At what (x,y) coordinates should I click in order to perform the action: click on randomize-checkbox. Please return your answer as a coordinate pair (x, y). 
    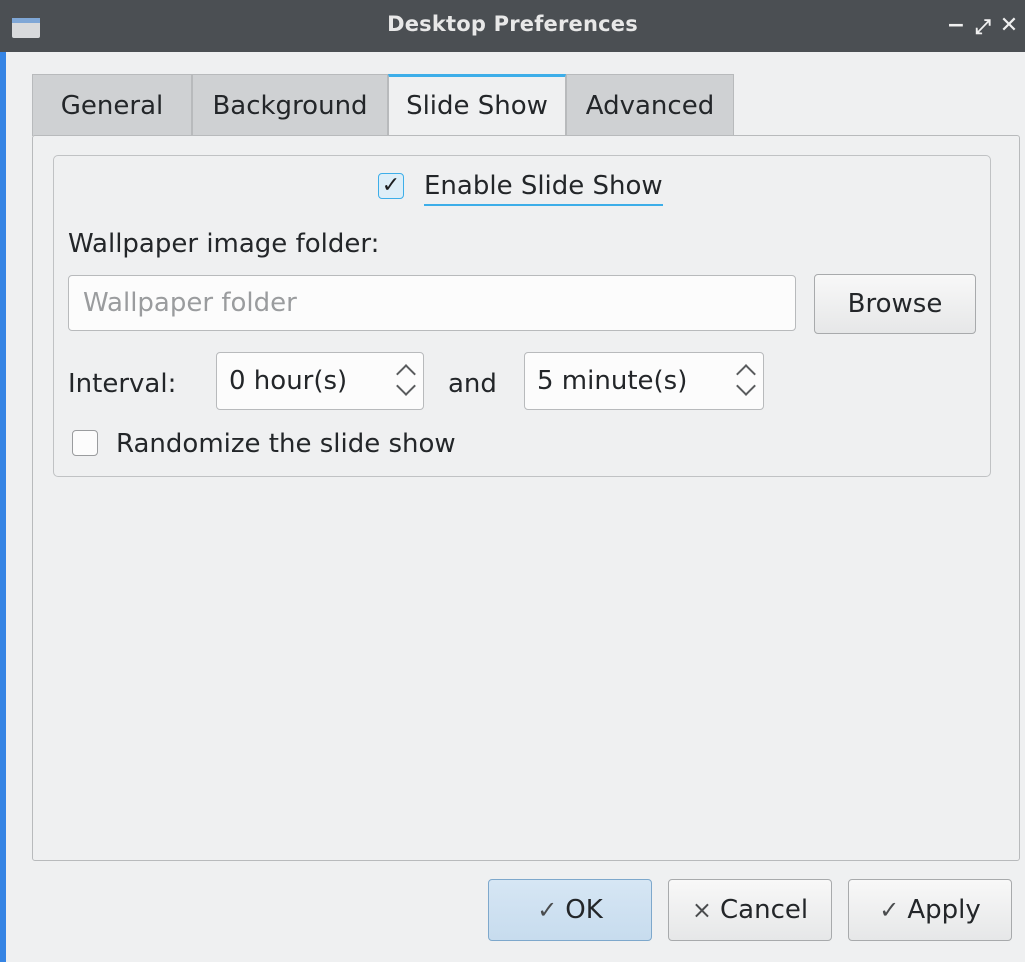
    Looking at the image, I should click on (85, 443).